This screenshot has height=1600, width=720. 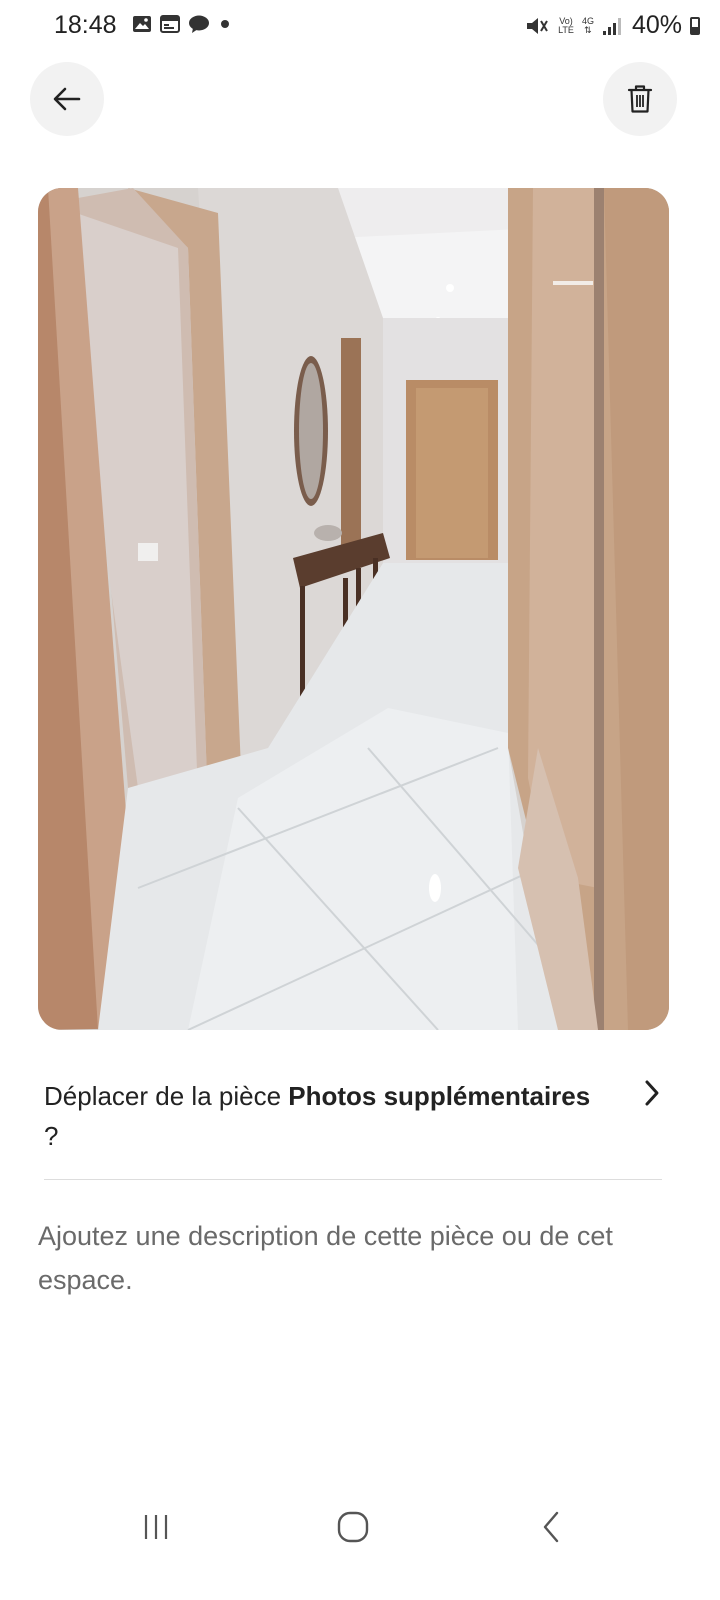 What do you see at coordinates (360, 26) in the screenshot?
I see `status-bar: 18:48 Vo) LTE 4G ⇅ 40%` at bounding box center [360, 26].